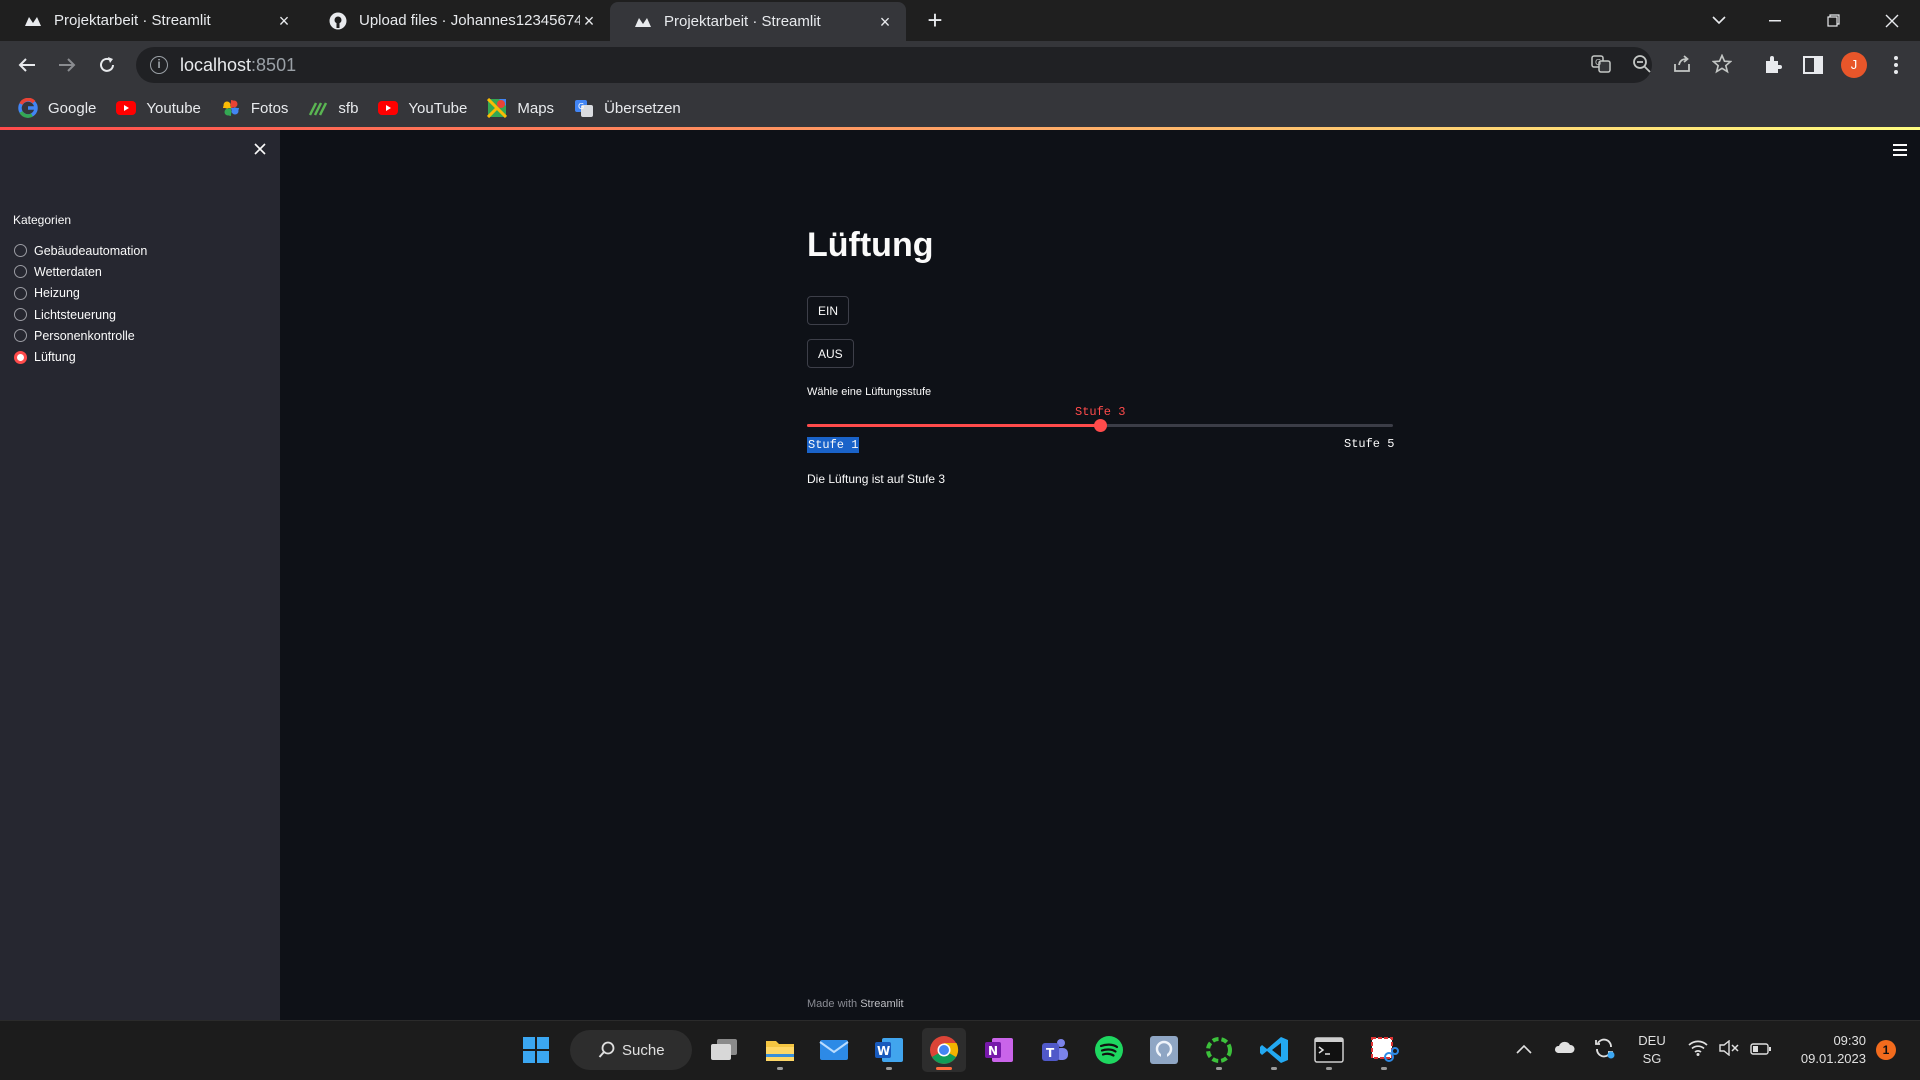 The image size is (1920, 1080). Describe the element at coordinates (780, 1050) in the screenshot. I see `file-explorer-app` at that location.